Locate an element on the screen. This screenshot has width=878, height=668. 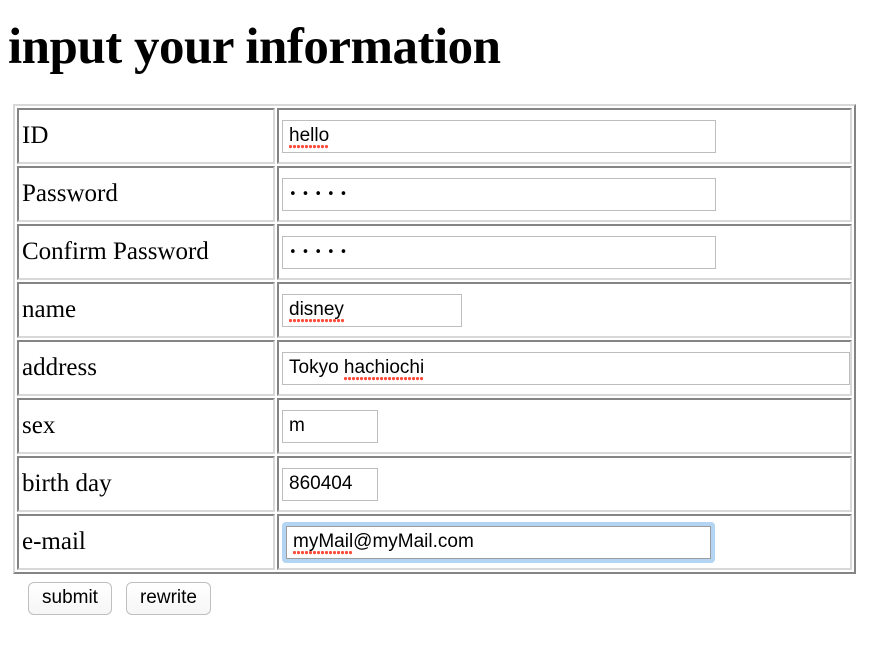
confirm-password-input: ••••• is located at coordinates (499, 252).